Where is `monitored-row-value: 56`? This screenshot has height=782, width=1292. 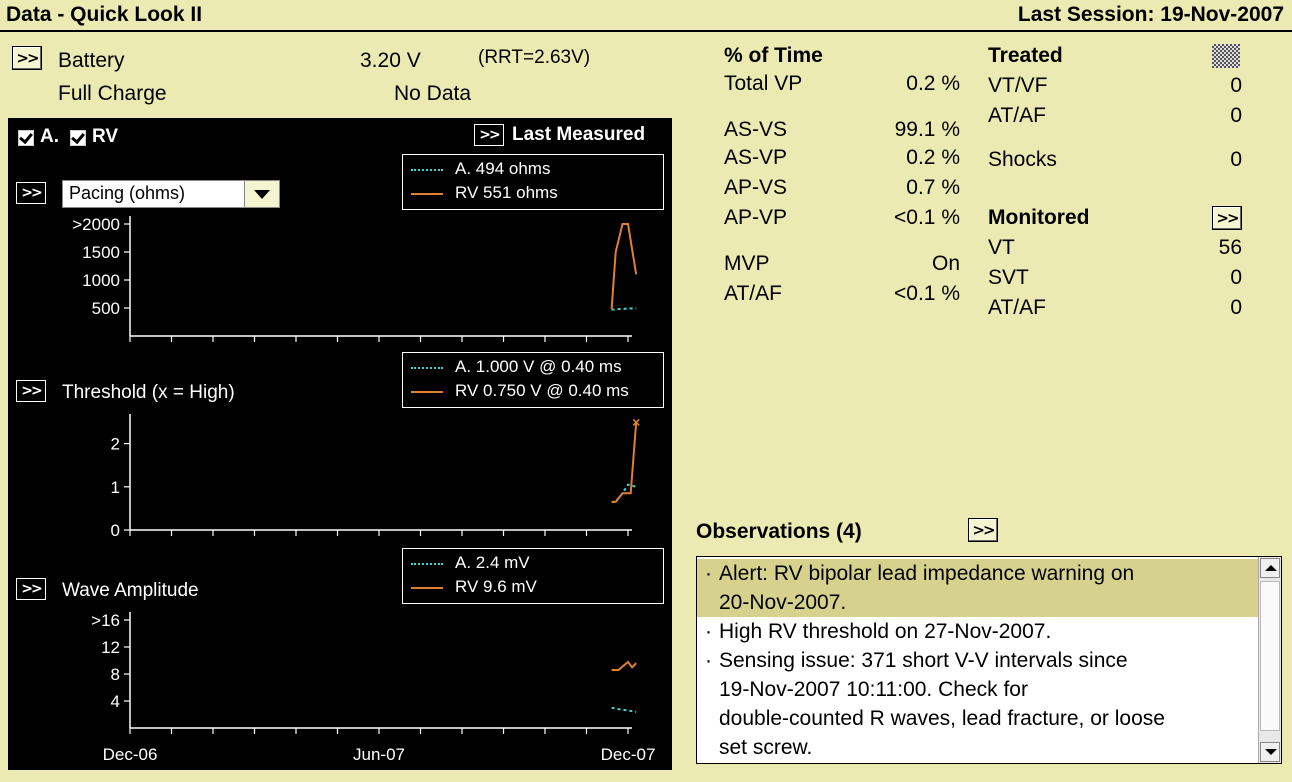
monitored-row-value: 56 is located at coordinates (1230, 247).